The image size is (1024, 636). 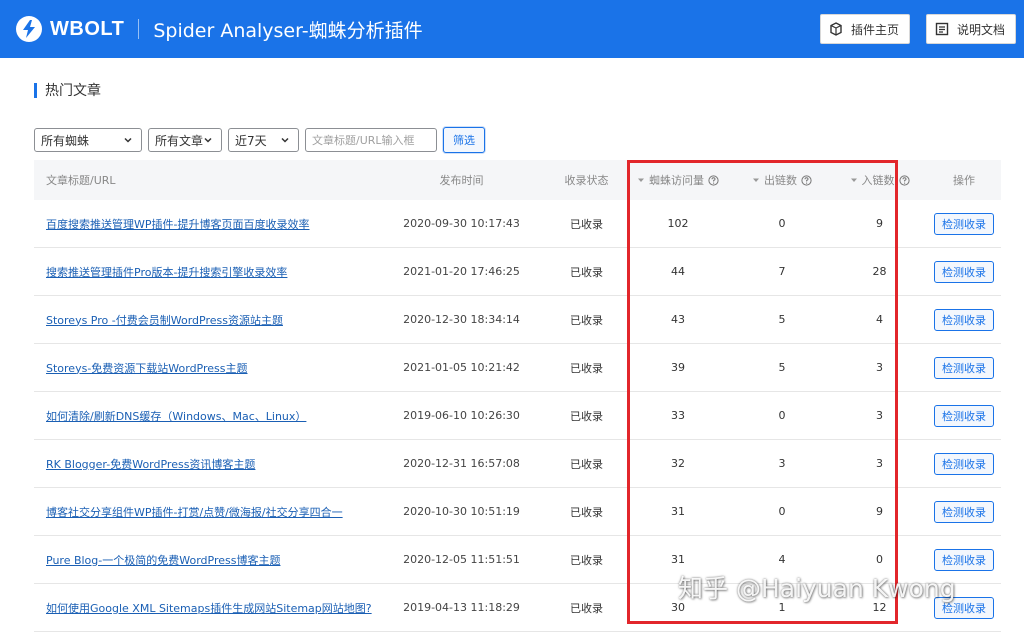 What do you see at coordinates (288, 30) in the screenshot?
I see `app-title: Spider Analyser-蜘蛛分析插件` at bounding box center [288, 30].